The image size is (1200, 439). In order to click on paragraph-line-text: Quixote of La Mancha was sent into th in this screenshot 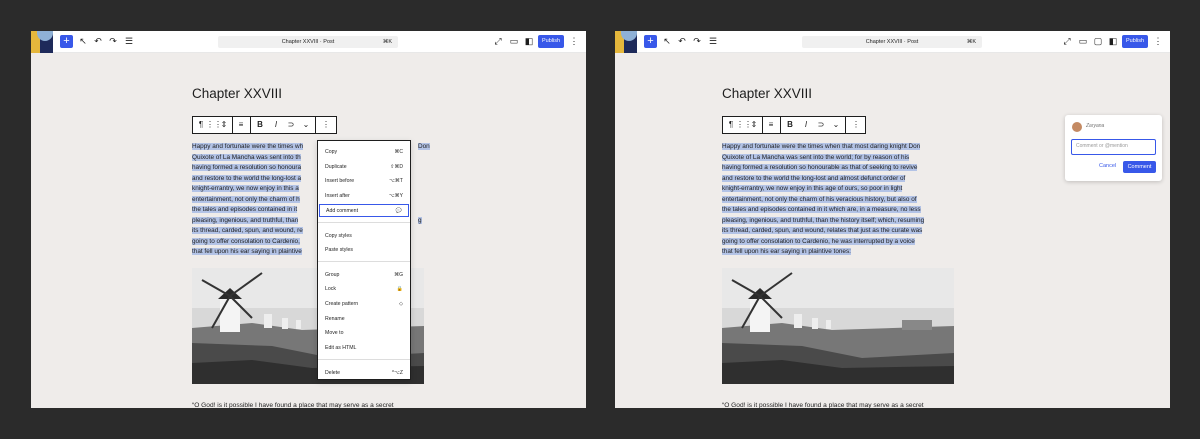, I will do `click(246, 157)`.